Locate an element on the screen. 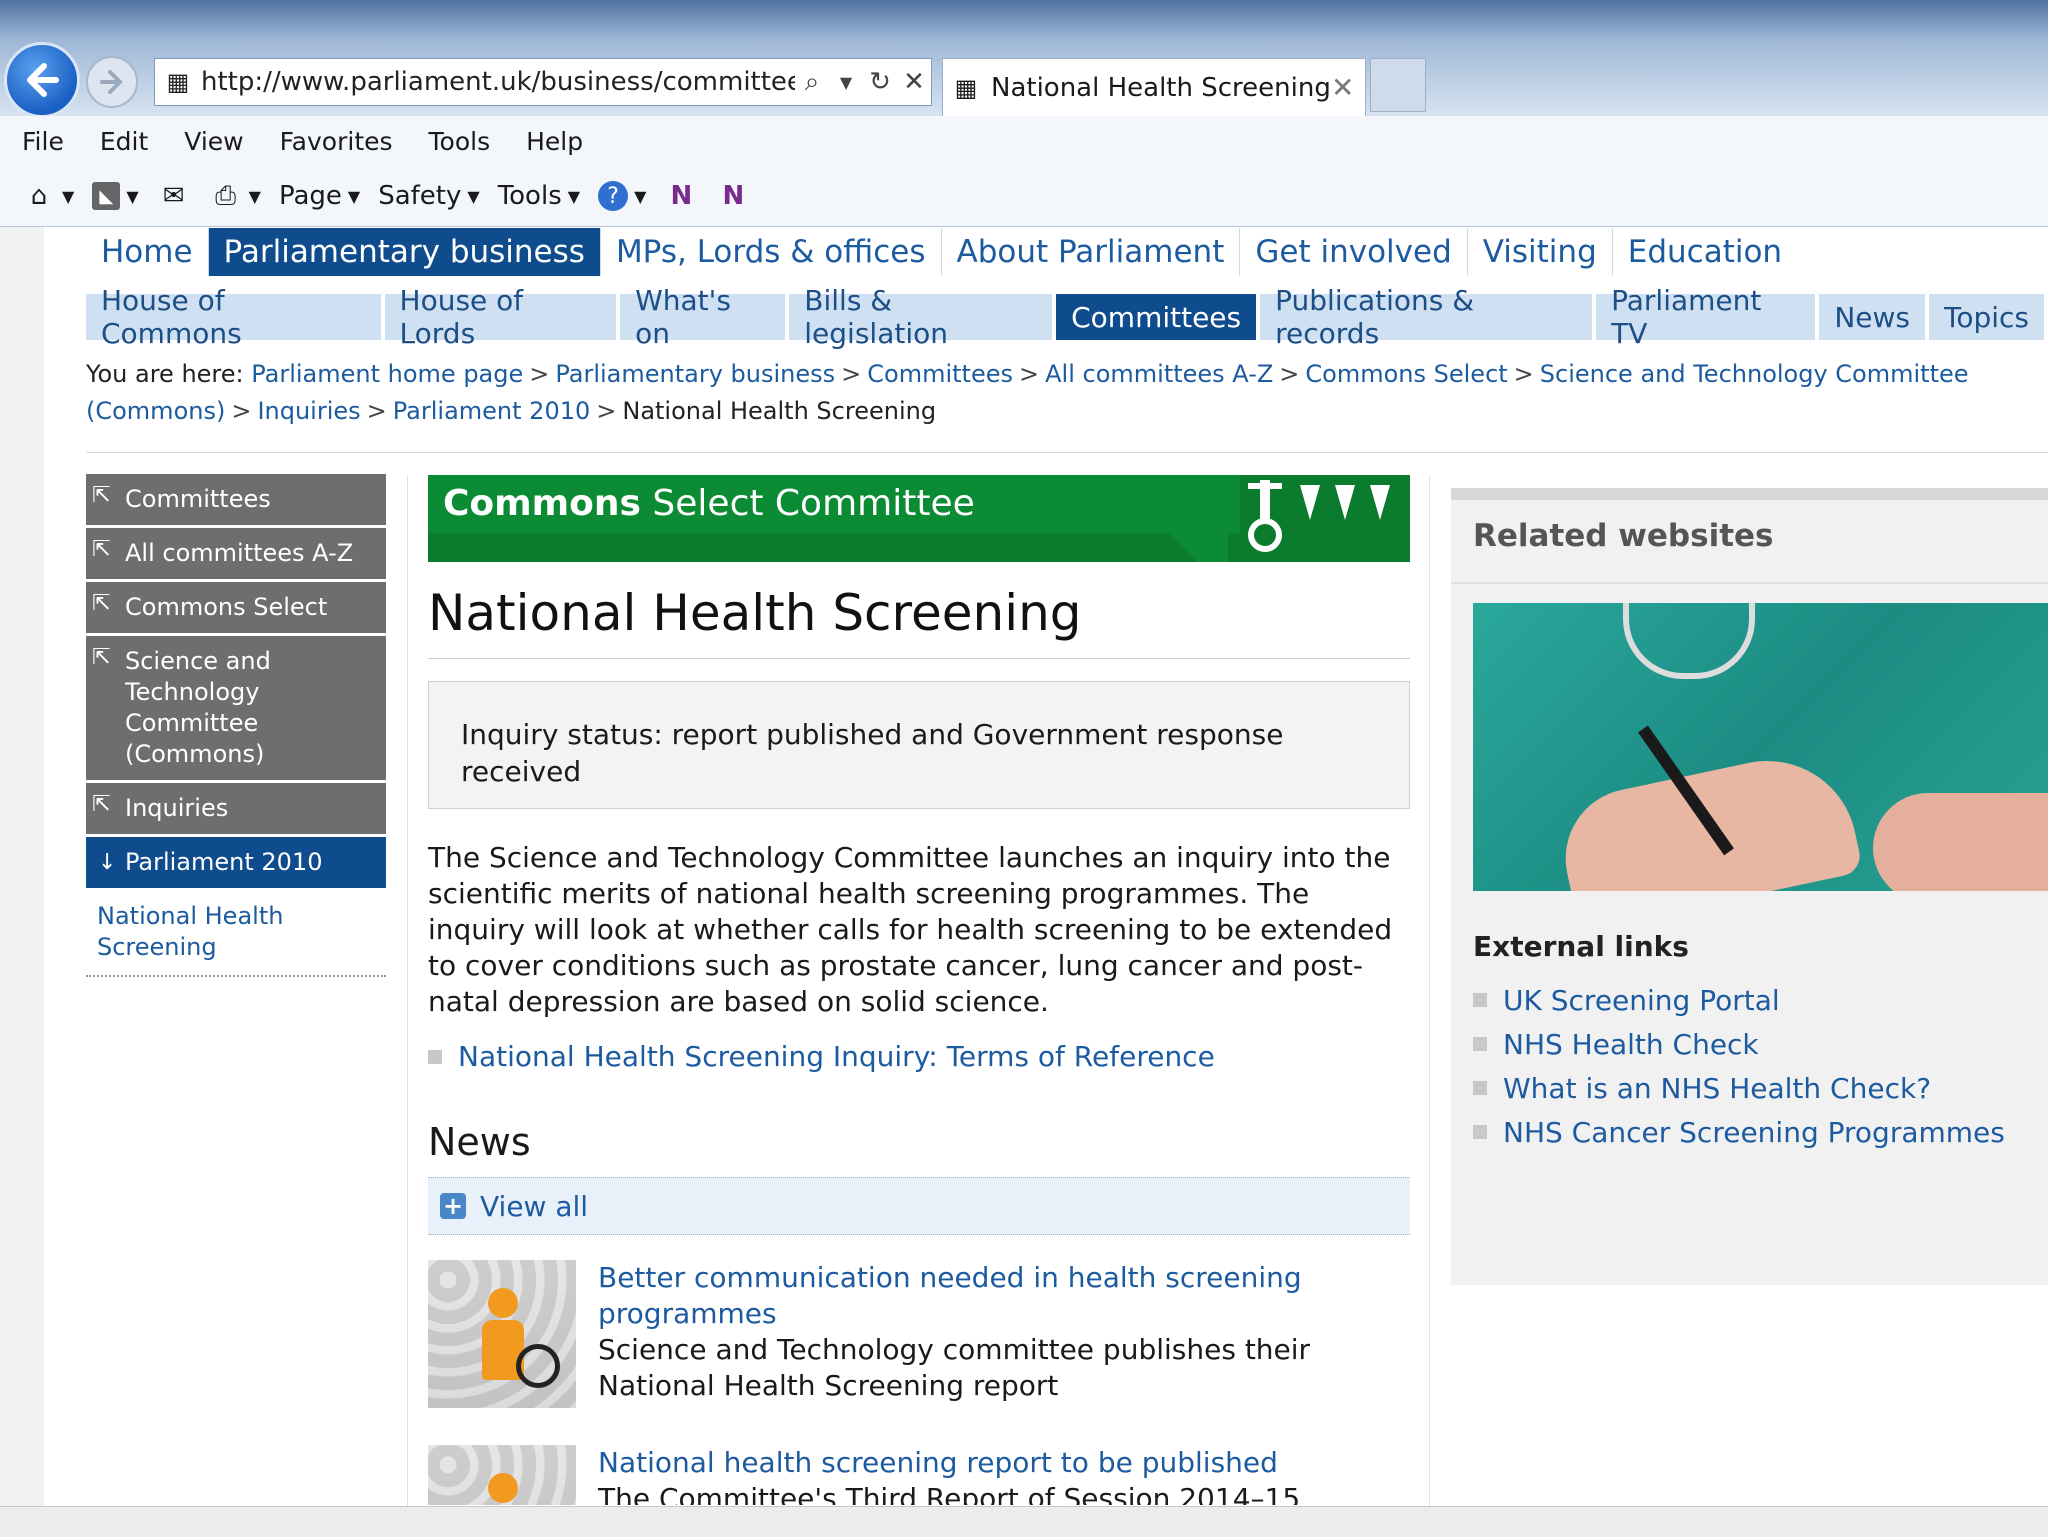  commons-select-committee-banner: Commons Select Committee is located at coordinates (919, 518).